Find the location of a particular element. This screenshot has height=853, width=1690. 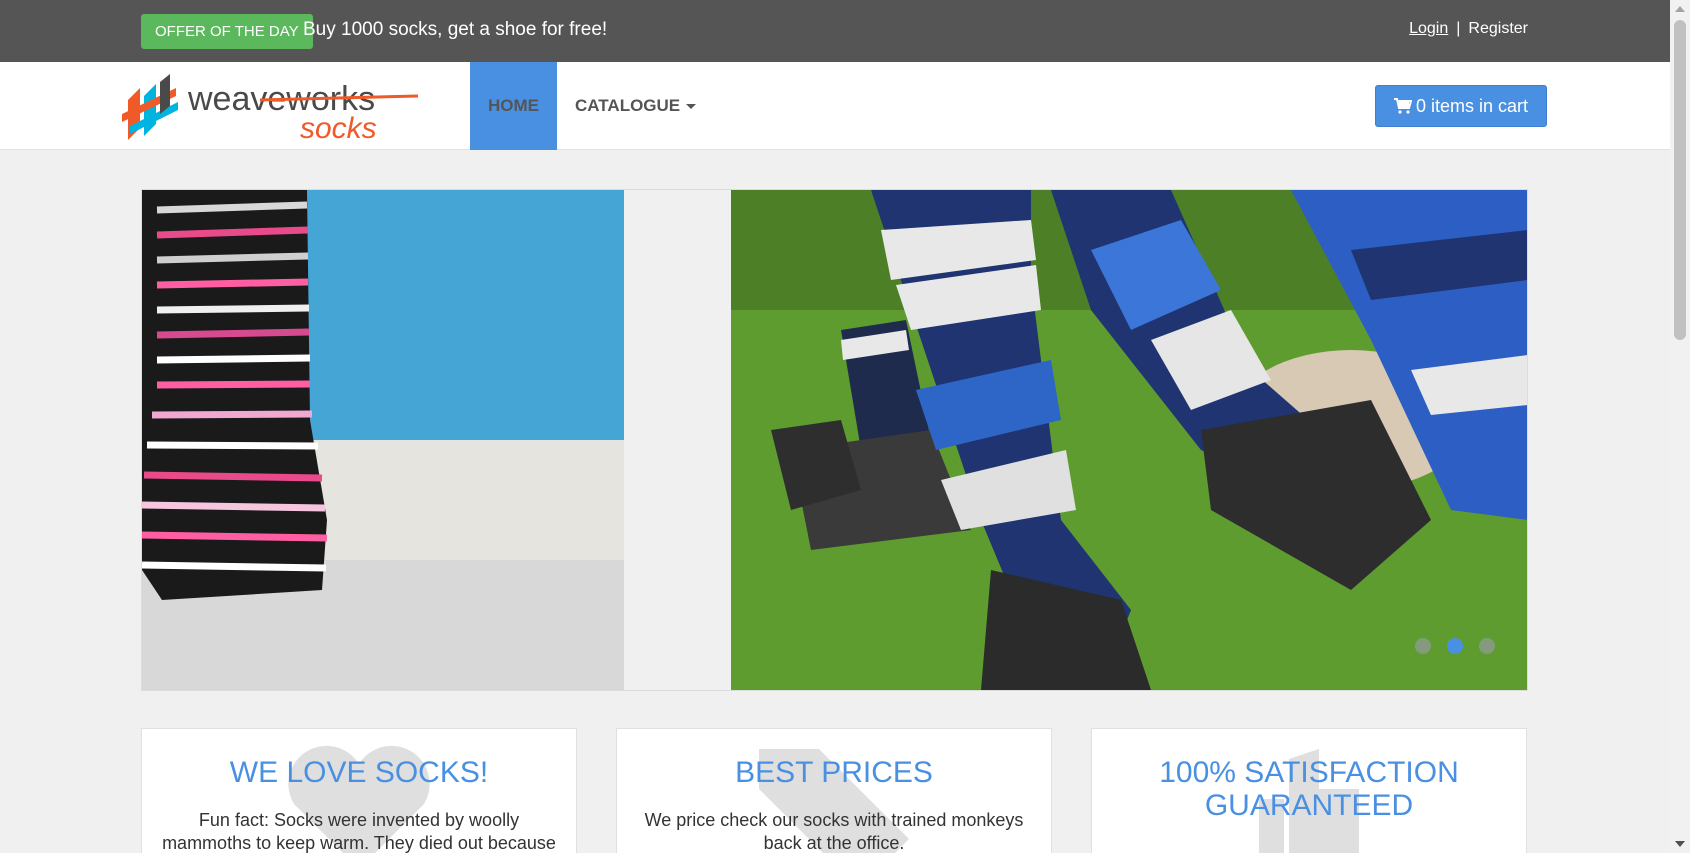

feature-title: 100% SATISFACTION GUARANTEED is located at coordinates (1309, 789).